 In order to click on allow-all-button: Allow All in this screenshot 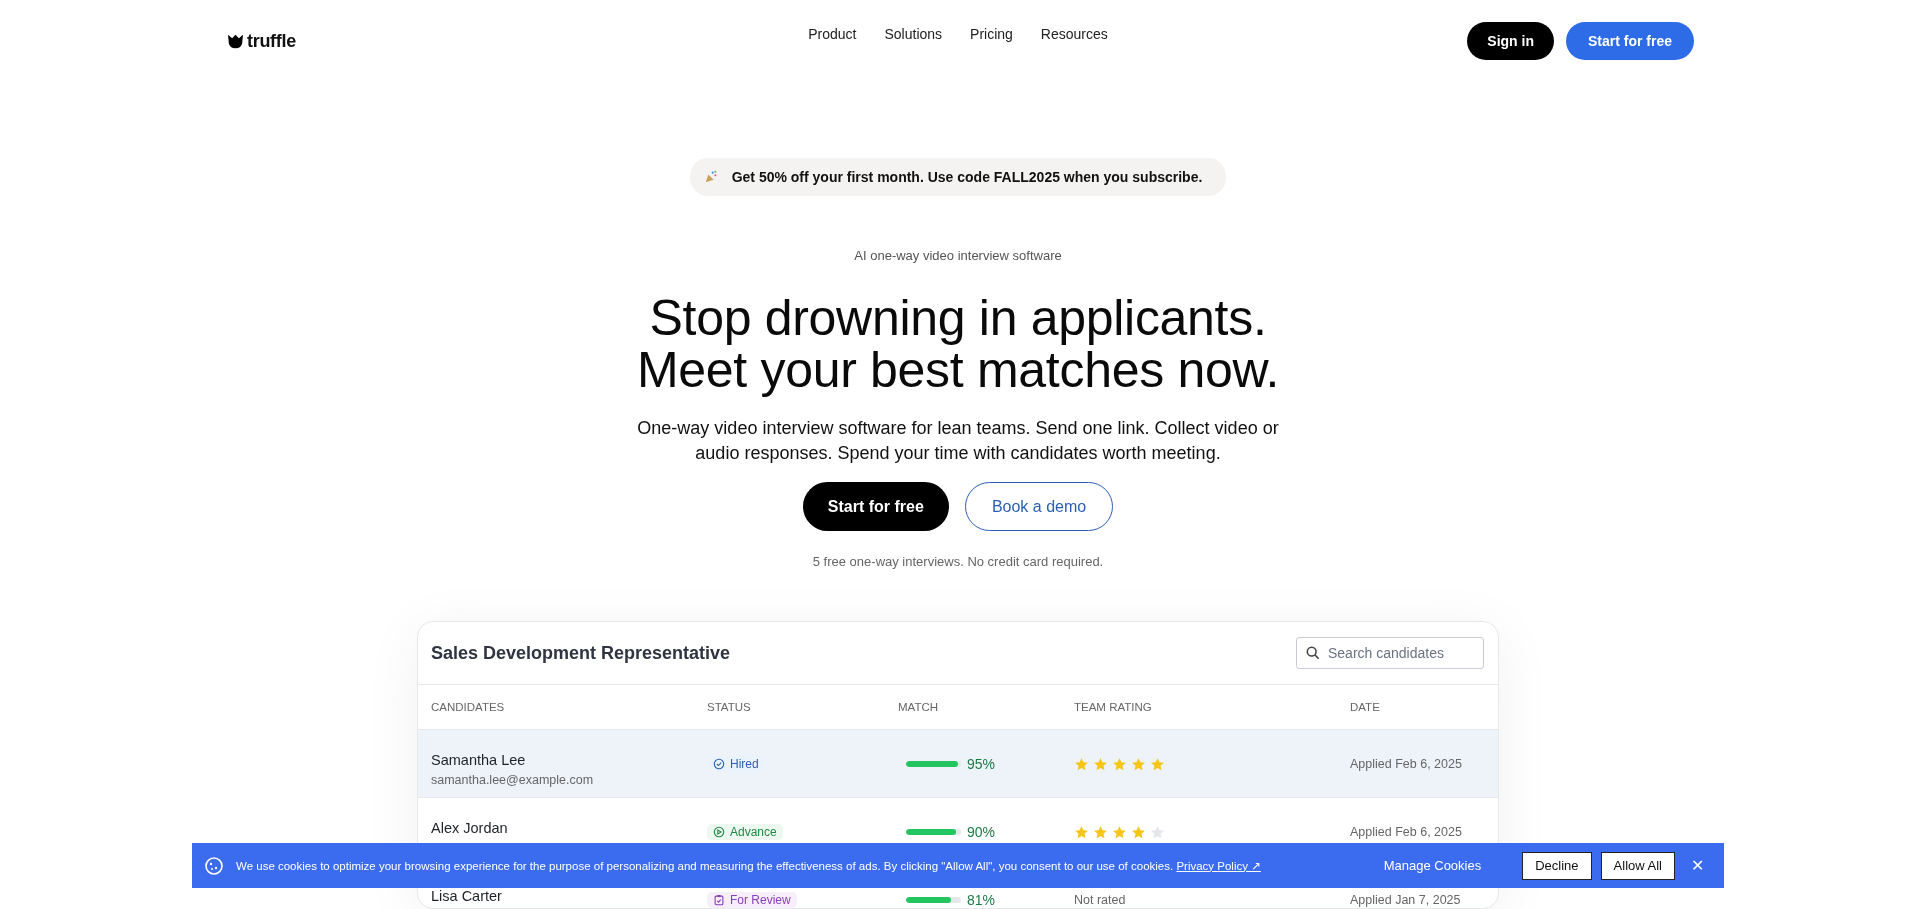, I will do `click(1637, 865)`.